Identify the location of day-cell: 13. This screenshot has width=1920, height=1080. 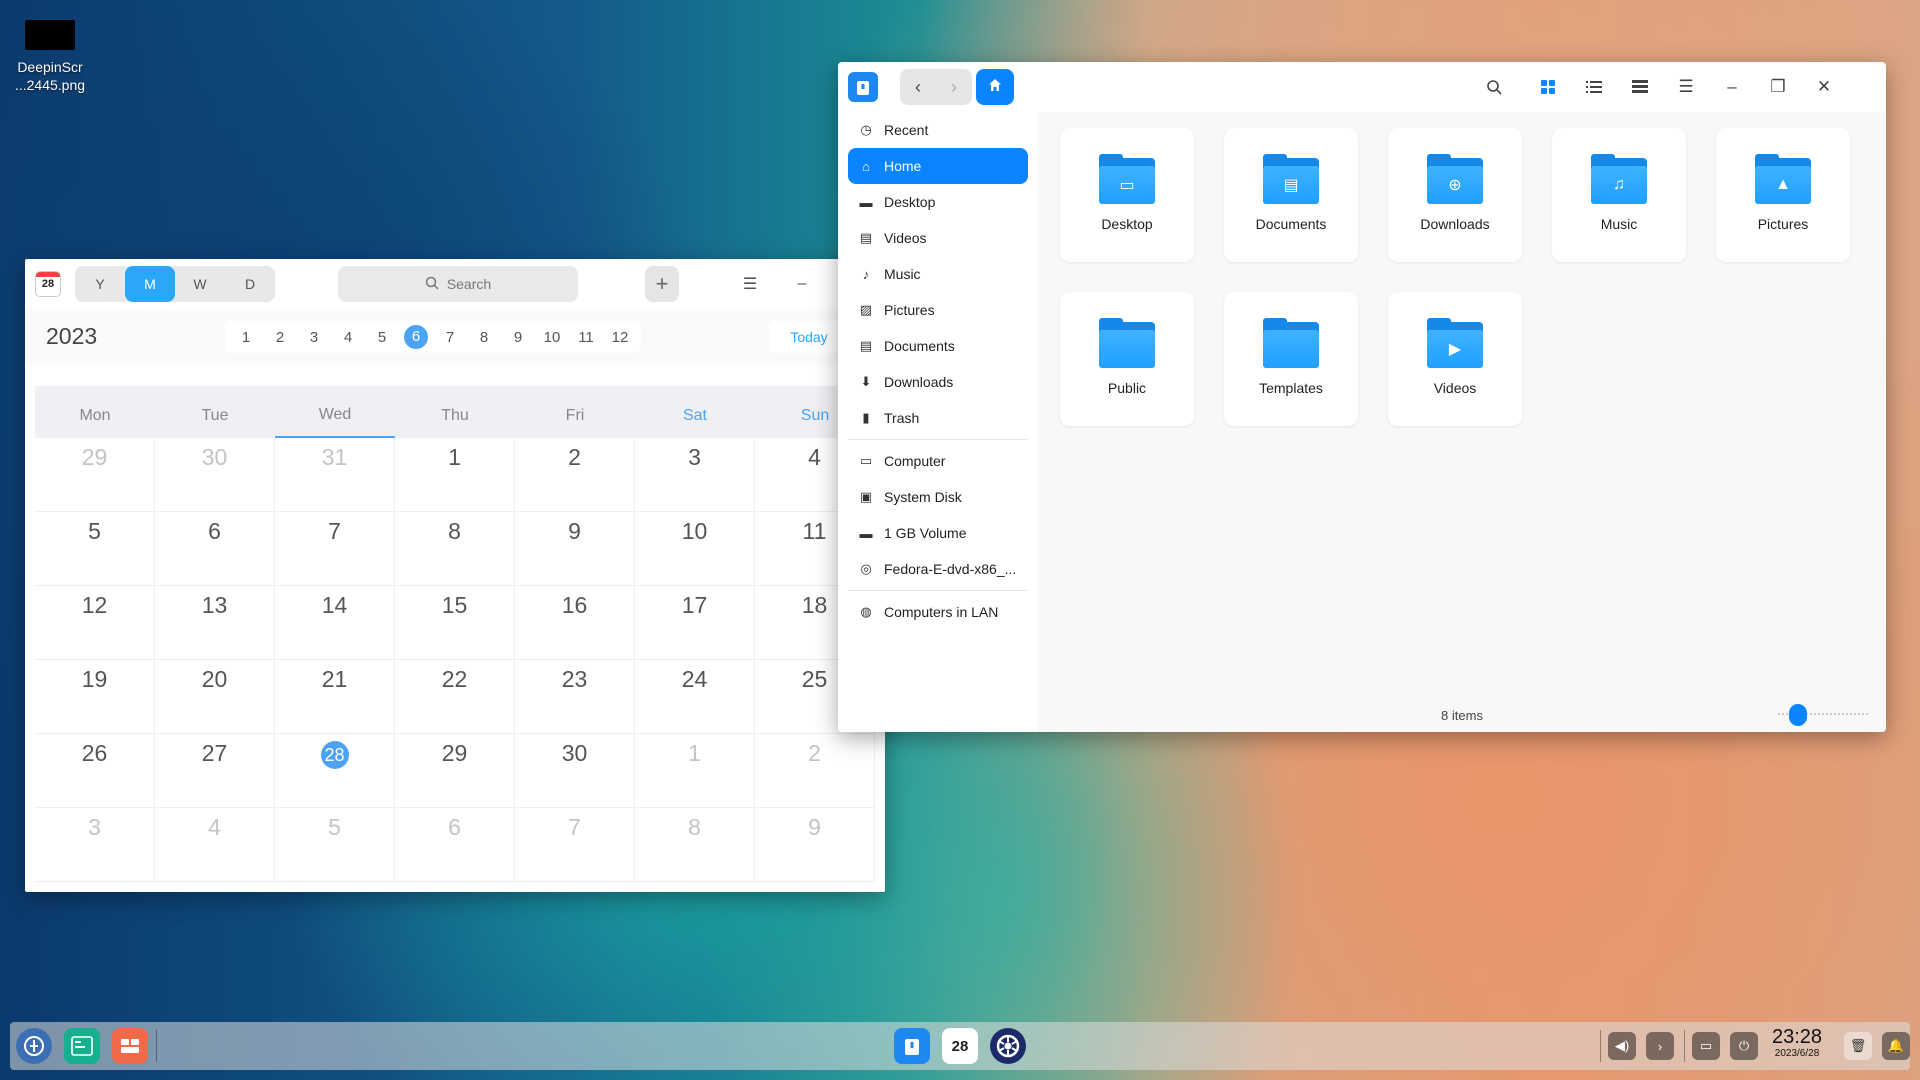
(215, 623).